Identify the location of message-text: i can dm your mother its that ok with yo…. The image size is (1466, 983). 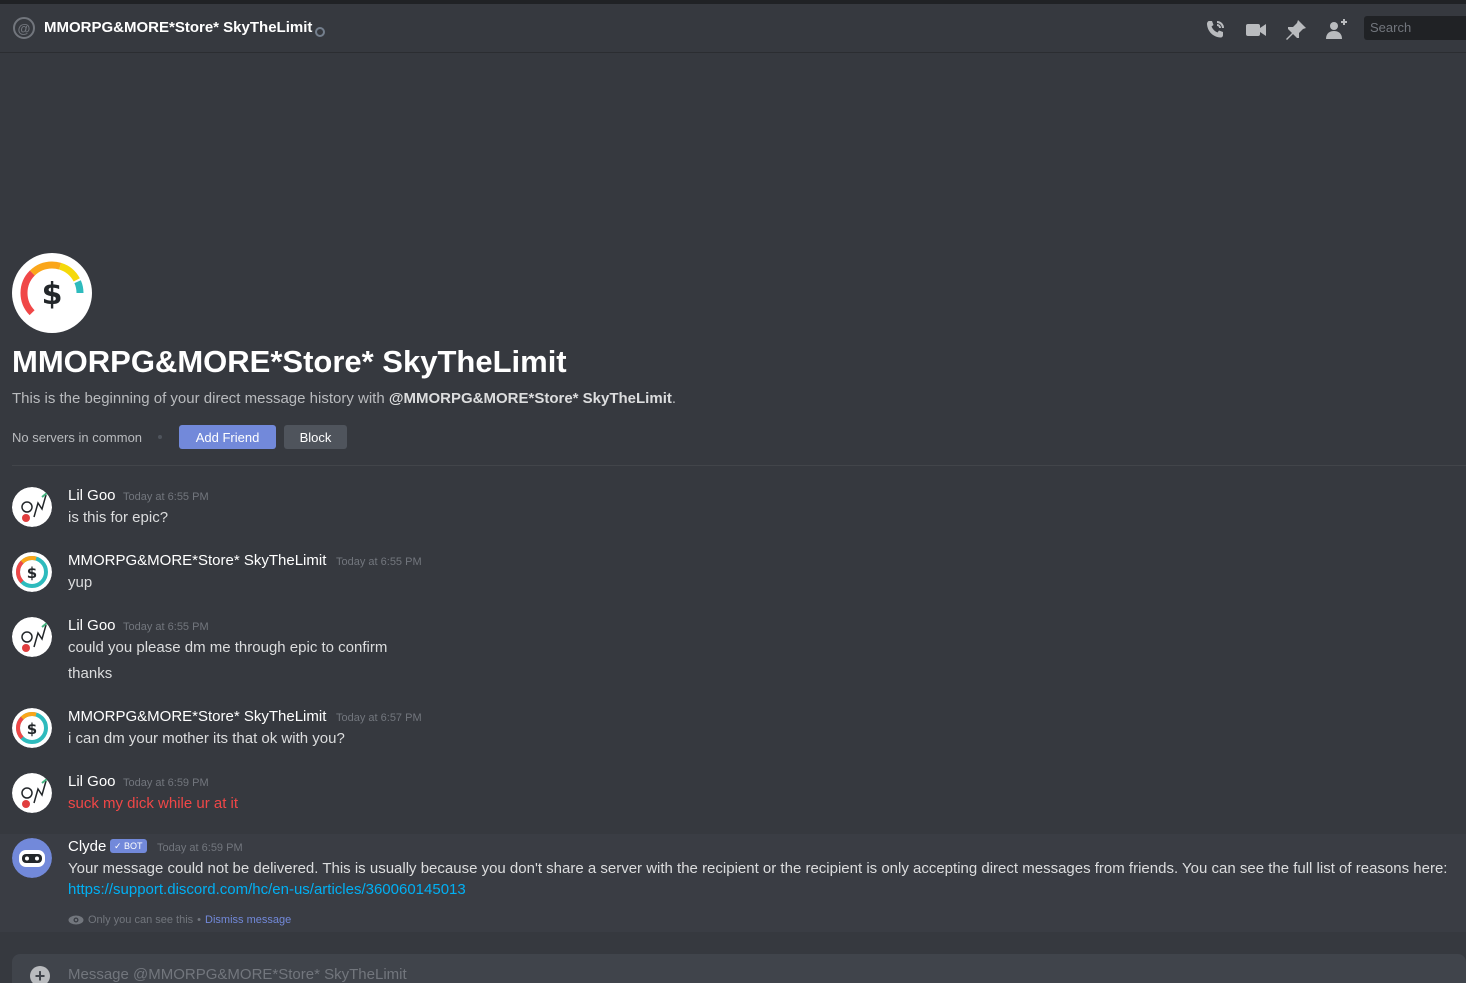
(206, 738).